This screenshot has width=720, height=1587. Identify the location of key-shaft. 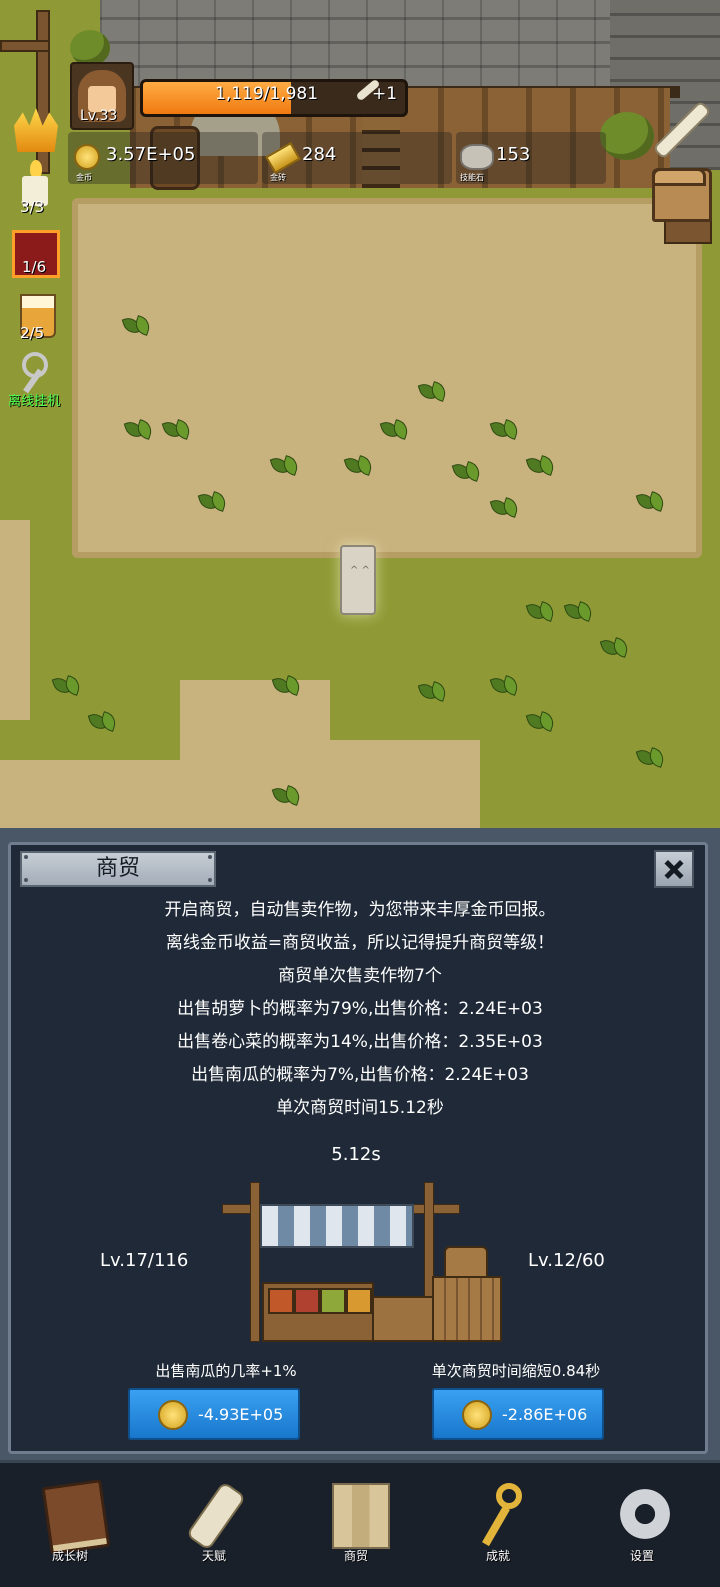
(496, 1526).